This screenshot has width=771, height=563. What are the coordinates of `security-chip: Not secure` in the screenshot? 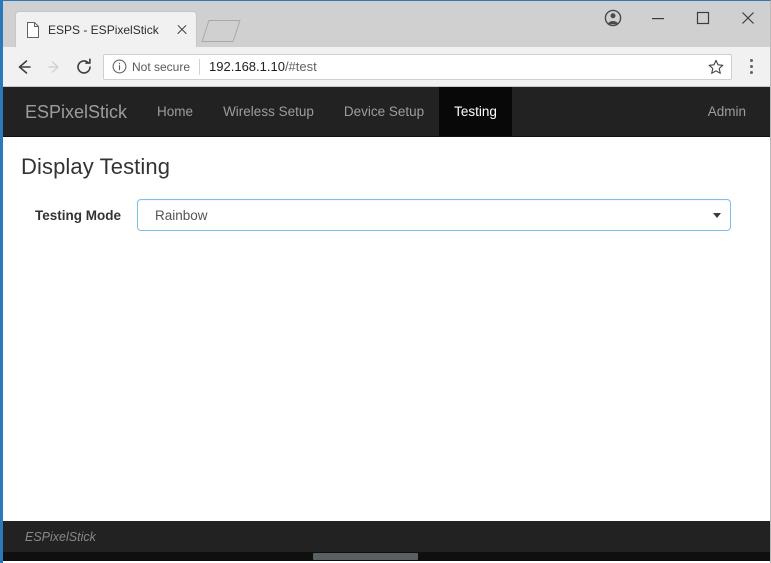 It's located at (151, 66).